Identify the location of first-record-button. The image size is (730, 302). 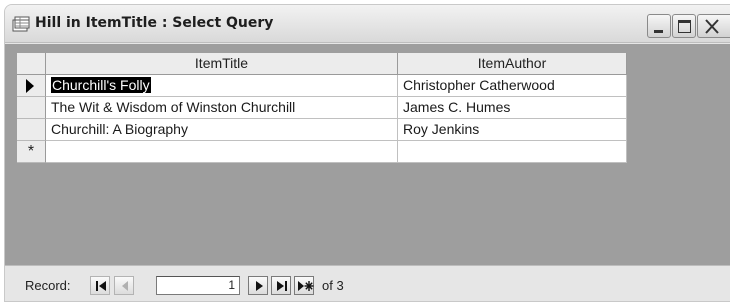
(100, 285).